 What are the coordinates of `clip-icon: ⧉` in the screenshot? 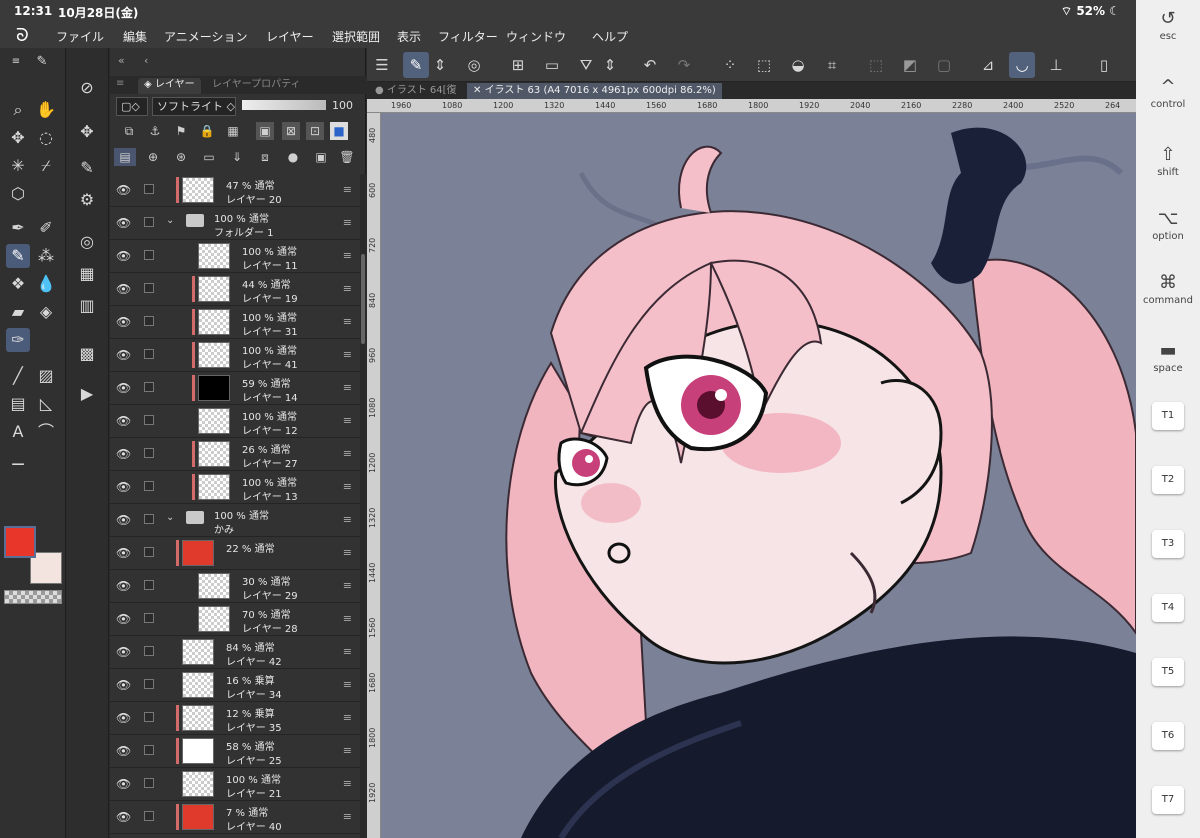 It's located at (129, 131).